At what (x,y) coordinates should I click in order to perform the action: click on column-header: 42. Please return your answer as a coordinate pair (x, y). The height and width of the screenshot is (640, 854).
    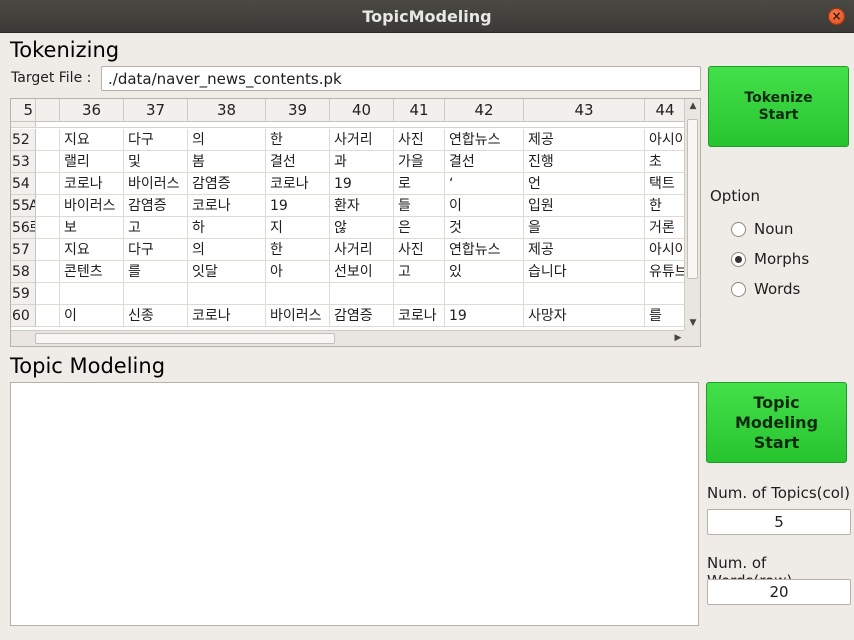
    Looking at the image, I should click on (484, 110).